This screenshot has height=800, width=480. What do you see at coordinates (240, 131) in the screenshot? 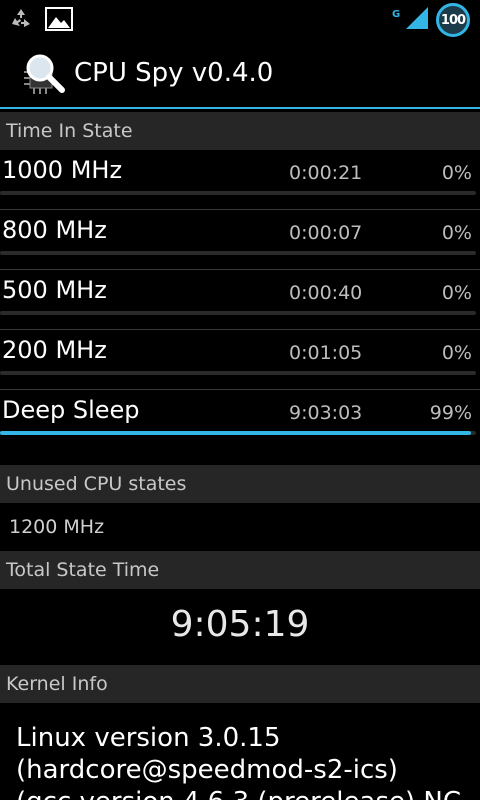
I see `time-in-state-header: Time In State` at bounding box center [240, 131].